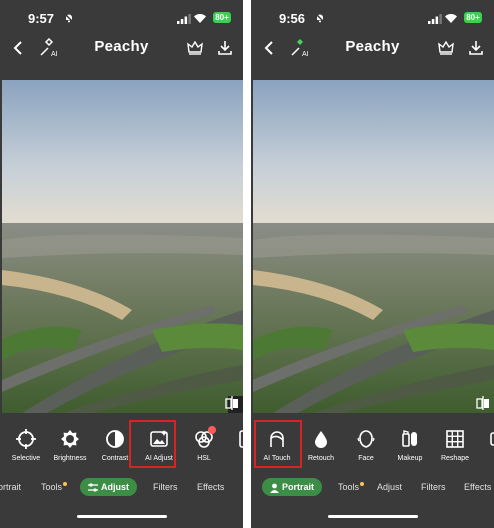 This screenshot has width=494, height=528. What do you see at coordinates (455, 439) in the screenshot?
I see `reshape-icon` at bounding box center [455, 439].